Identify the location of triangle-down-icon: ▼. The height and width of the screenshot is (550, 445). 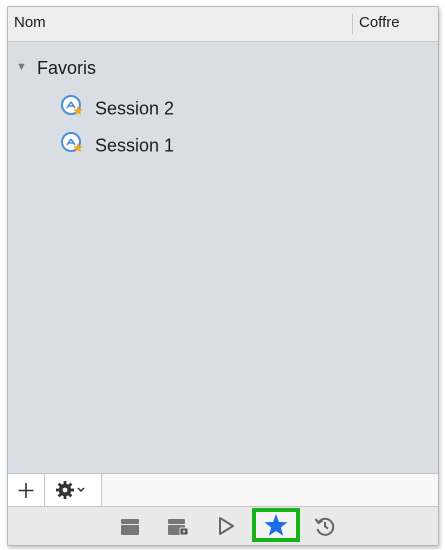
(24, 67).